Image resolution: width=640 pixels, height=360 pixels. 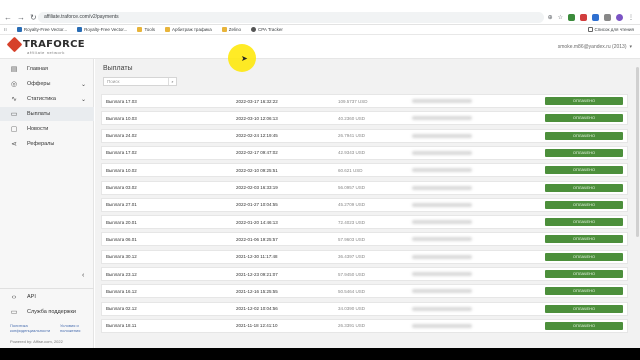 I want to click on payout-amount: 45.2709 USD, so click(x=352, y=205).